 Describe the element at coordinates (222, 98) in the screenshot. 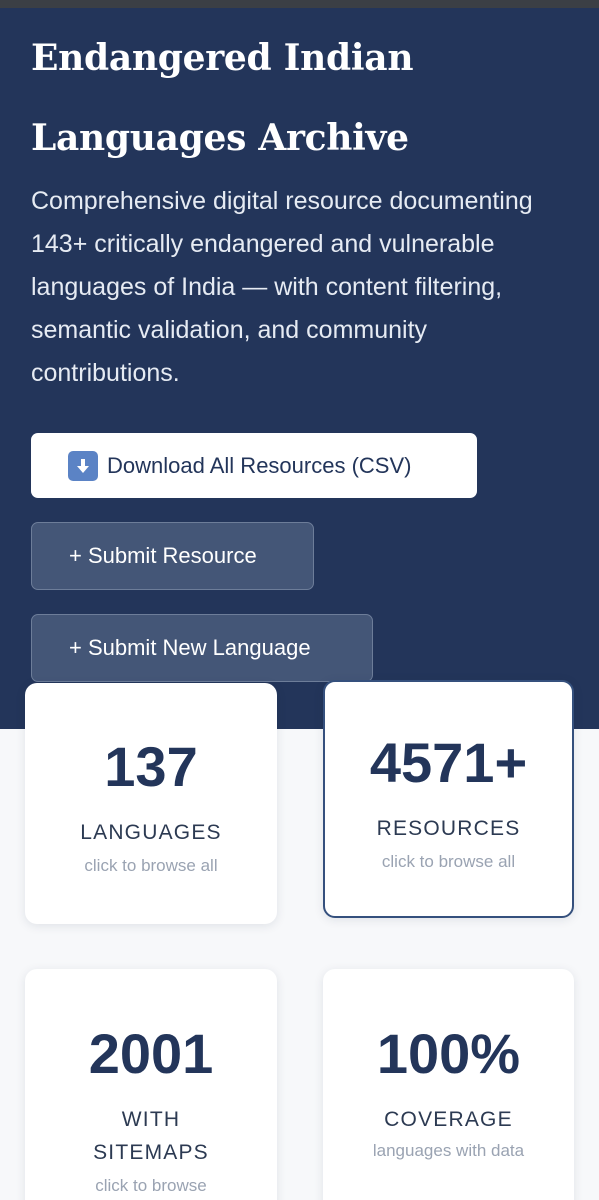

I see `page-title: Endangered Indian Languages Archive` at that location.